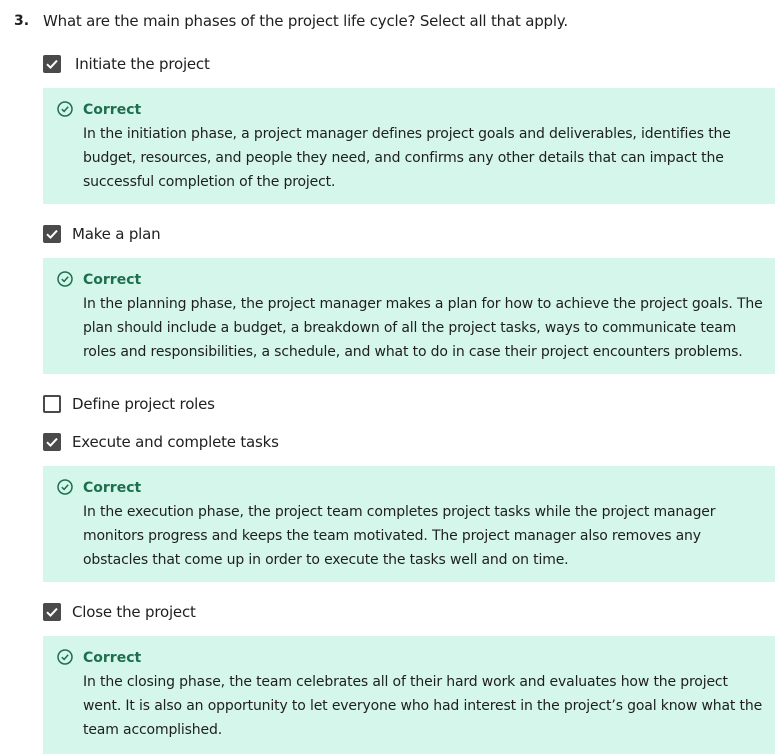 The width and height of the screenshot is (780, 754). I want to click on option-initiate-the-project: Initiate the project, so click(126, 64).